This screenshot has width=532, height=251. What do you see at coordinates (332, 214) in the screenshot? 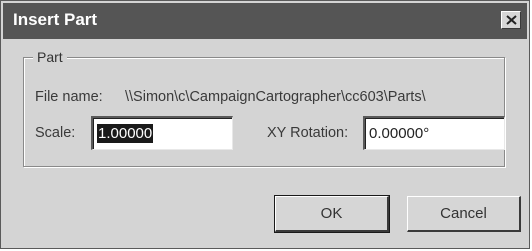
I see `ok-button: OK` at bounding box center [332, 214].